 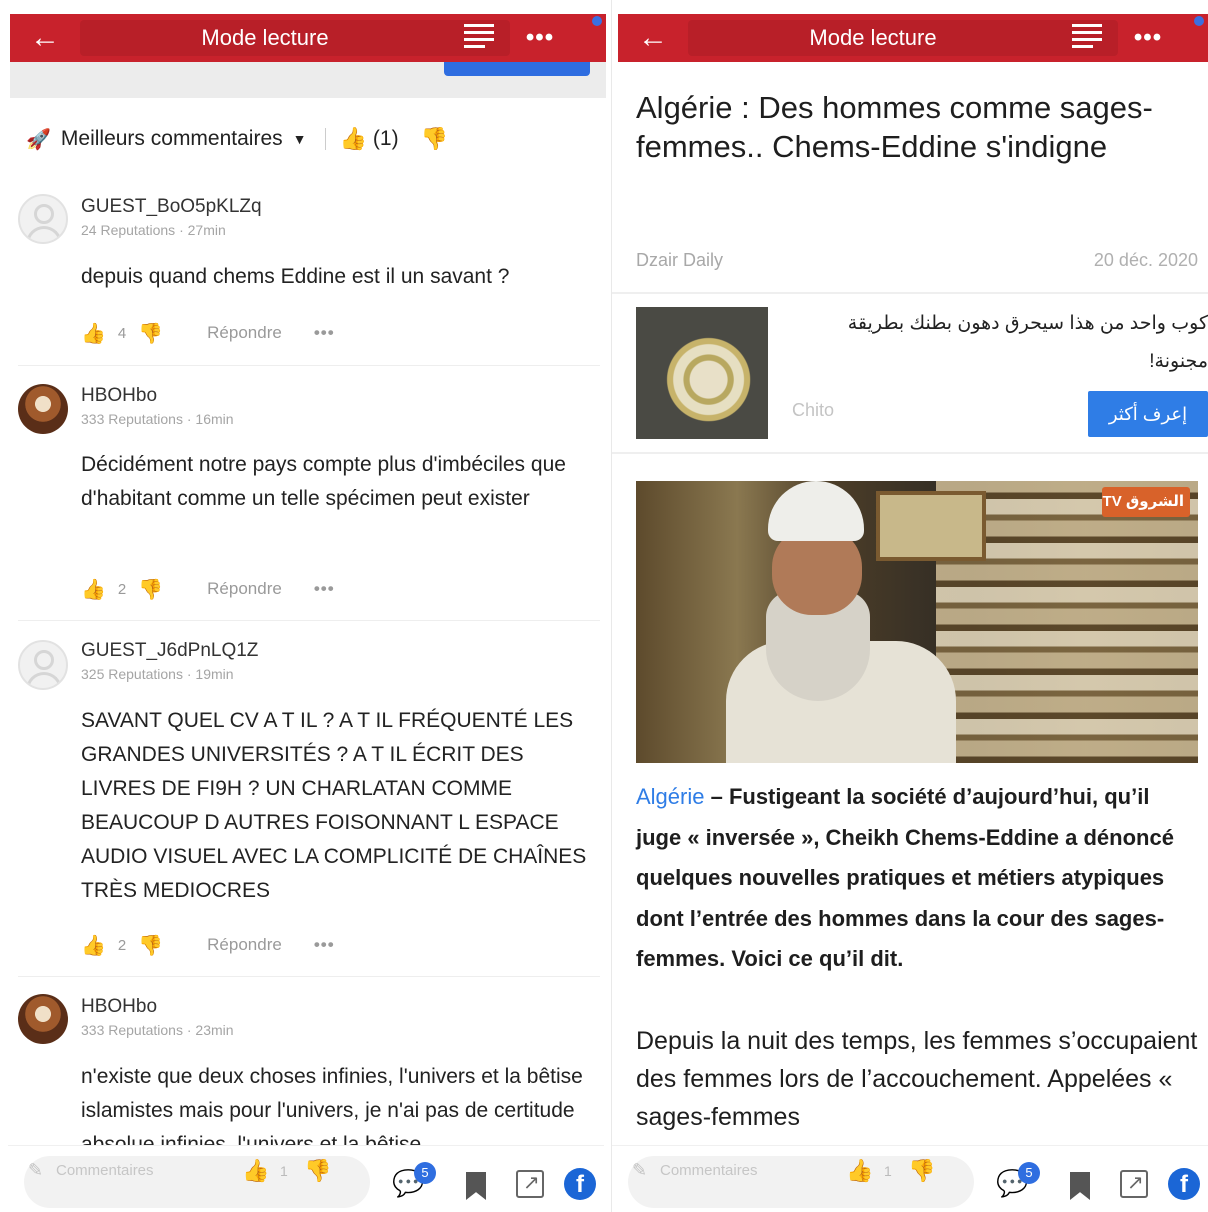 I want to click on blue-button-edge, so click(x=517, y=69).